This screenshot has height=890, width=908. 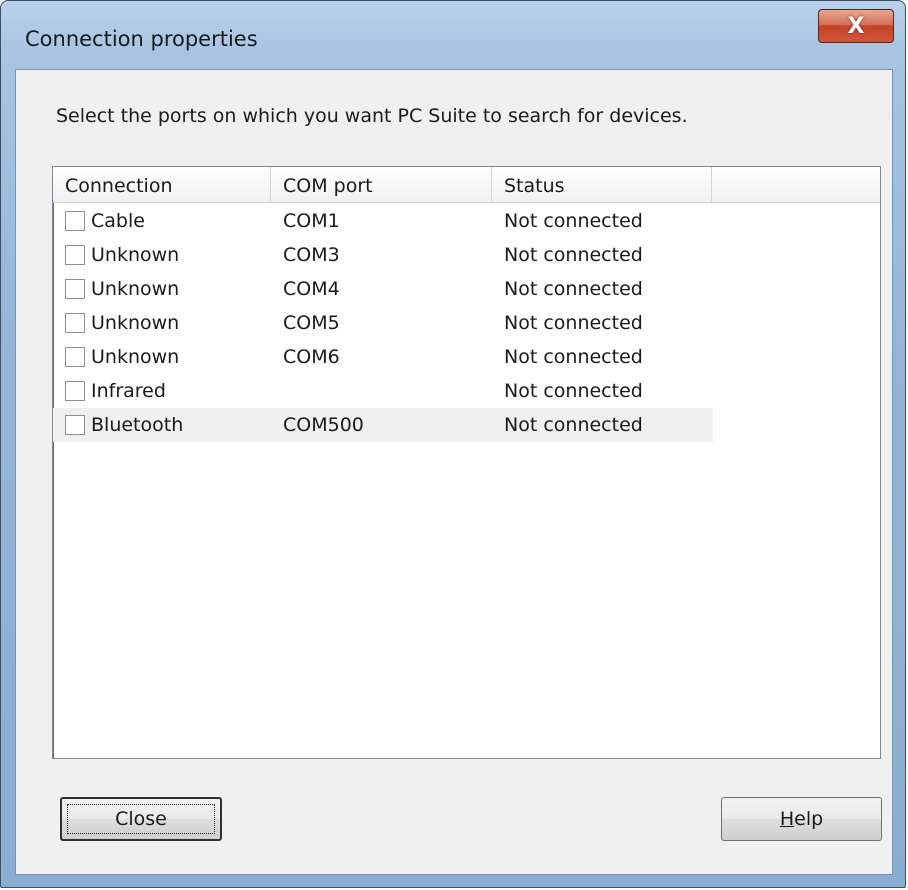 What do you see at coordinates (162, 184) in the screenshot?
I see `column-header-connection: Connection` at bounding box center [162, 184].